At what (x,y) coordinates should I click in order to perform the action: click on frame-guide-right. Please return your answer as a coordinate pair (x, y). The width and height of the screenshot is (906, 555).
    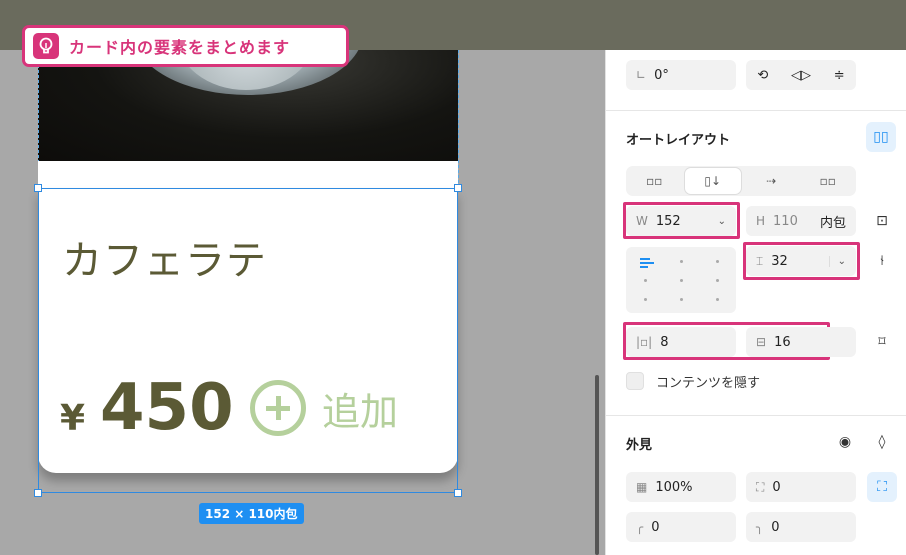
    Looking at the image, I should click on (458, 119).